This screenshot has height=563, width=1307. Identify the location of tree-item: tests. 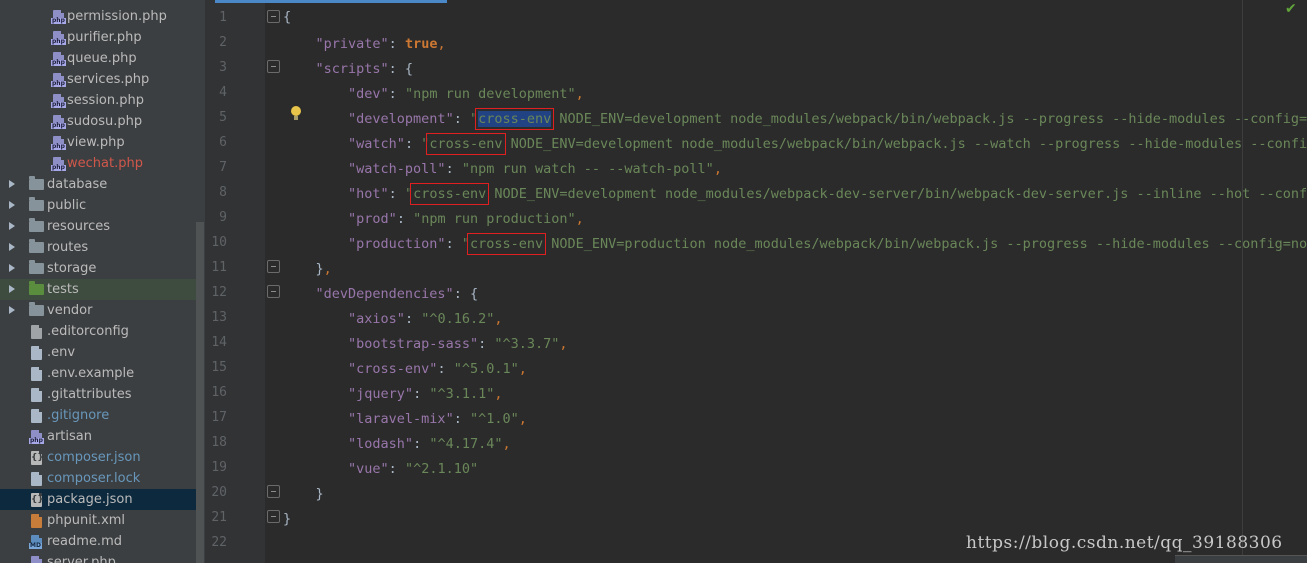
(98, 289).